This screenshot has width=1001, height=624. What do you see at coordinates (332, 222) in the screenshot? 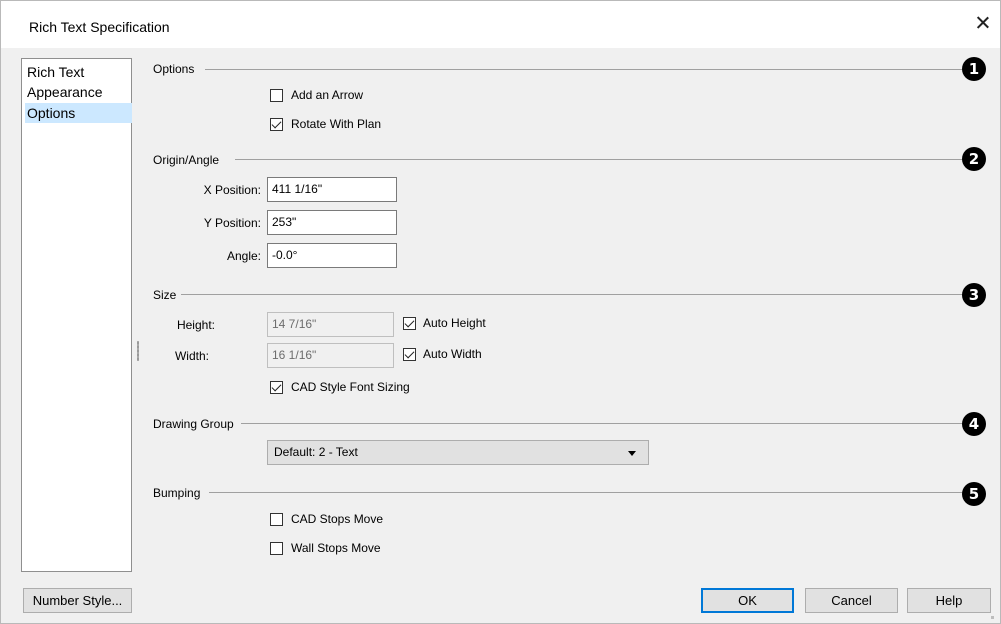
I see `y-position-field: 253"` at bounding box center [332, 222].